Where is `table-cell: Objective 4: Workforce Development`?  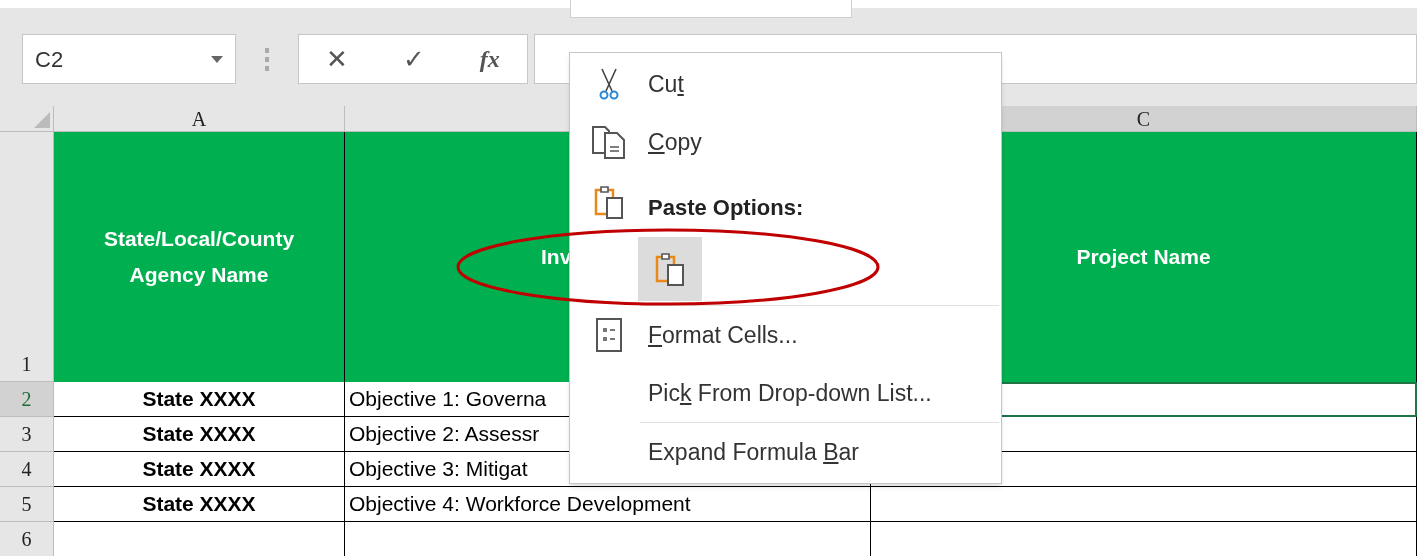 table-cell: Objective 4: Workforce Development is located at coordinates (608, 504).